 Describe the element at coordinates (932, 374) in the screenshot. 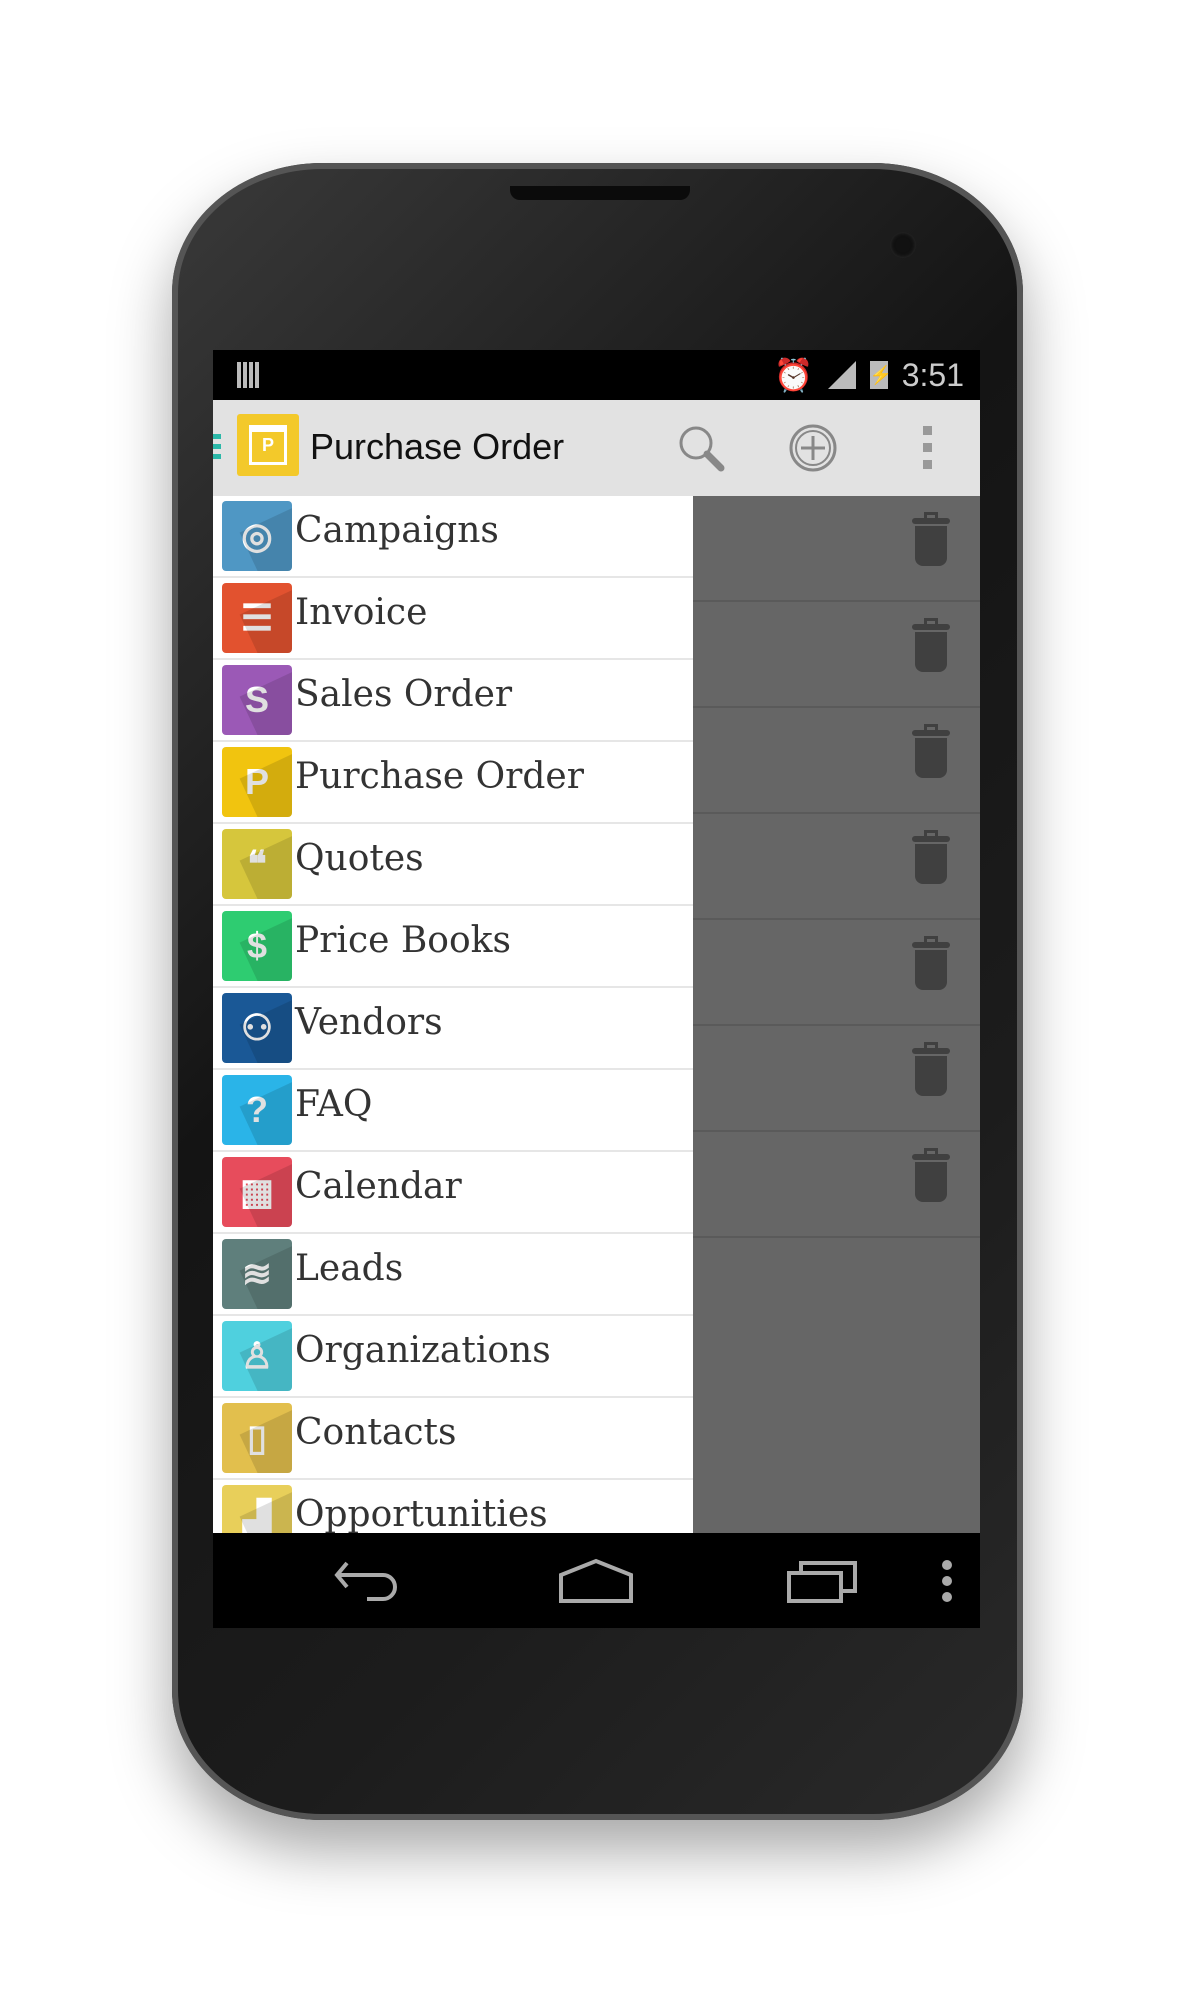

I see `clock: 3:51` at that location.